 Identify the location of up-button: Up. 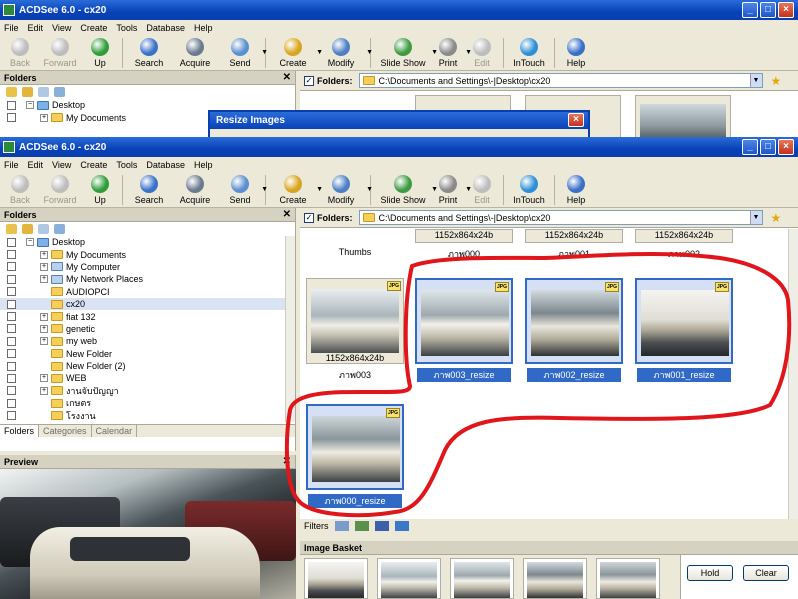
(100, 53).